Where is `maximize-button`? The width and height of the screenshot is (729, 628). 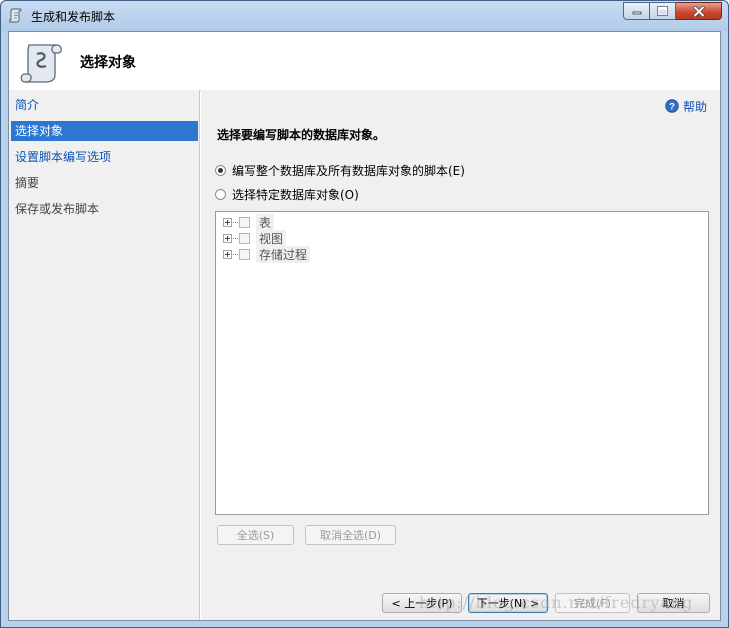 maximize-button is located at coordinates (663, 11).